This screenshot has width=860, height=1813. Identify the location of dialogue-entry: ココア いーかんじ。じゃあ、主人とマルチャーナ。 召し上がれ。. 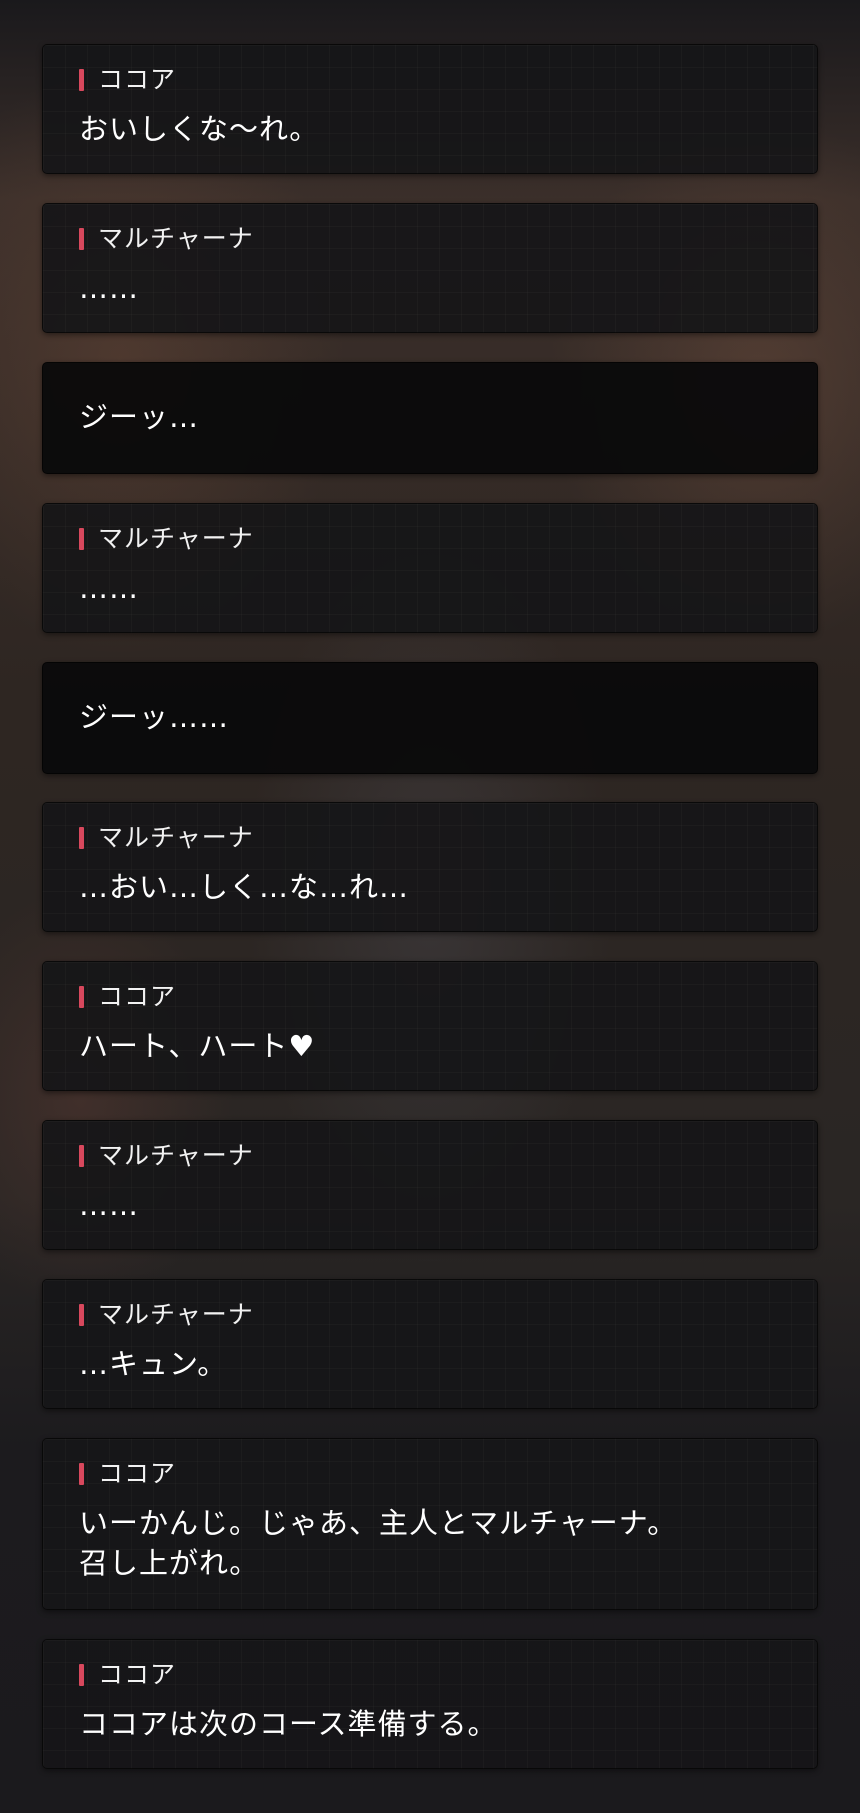
(430, 1524).